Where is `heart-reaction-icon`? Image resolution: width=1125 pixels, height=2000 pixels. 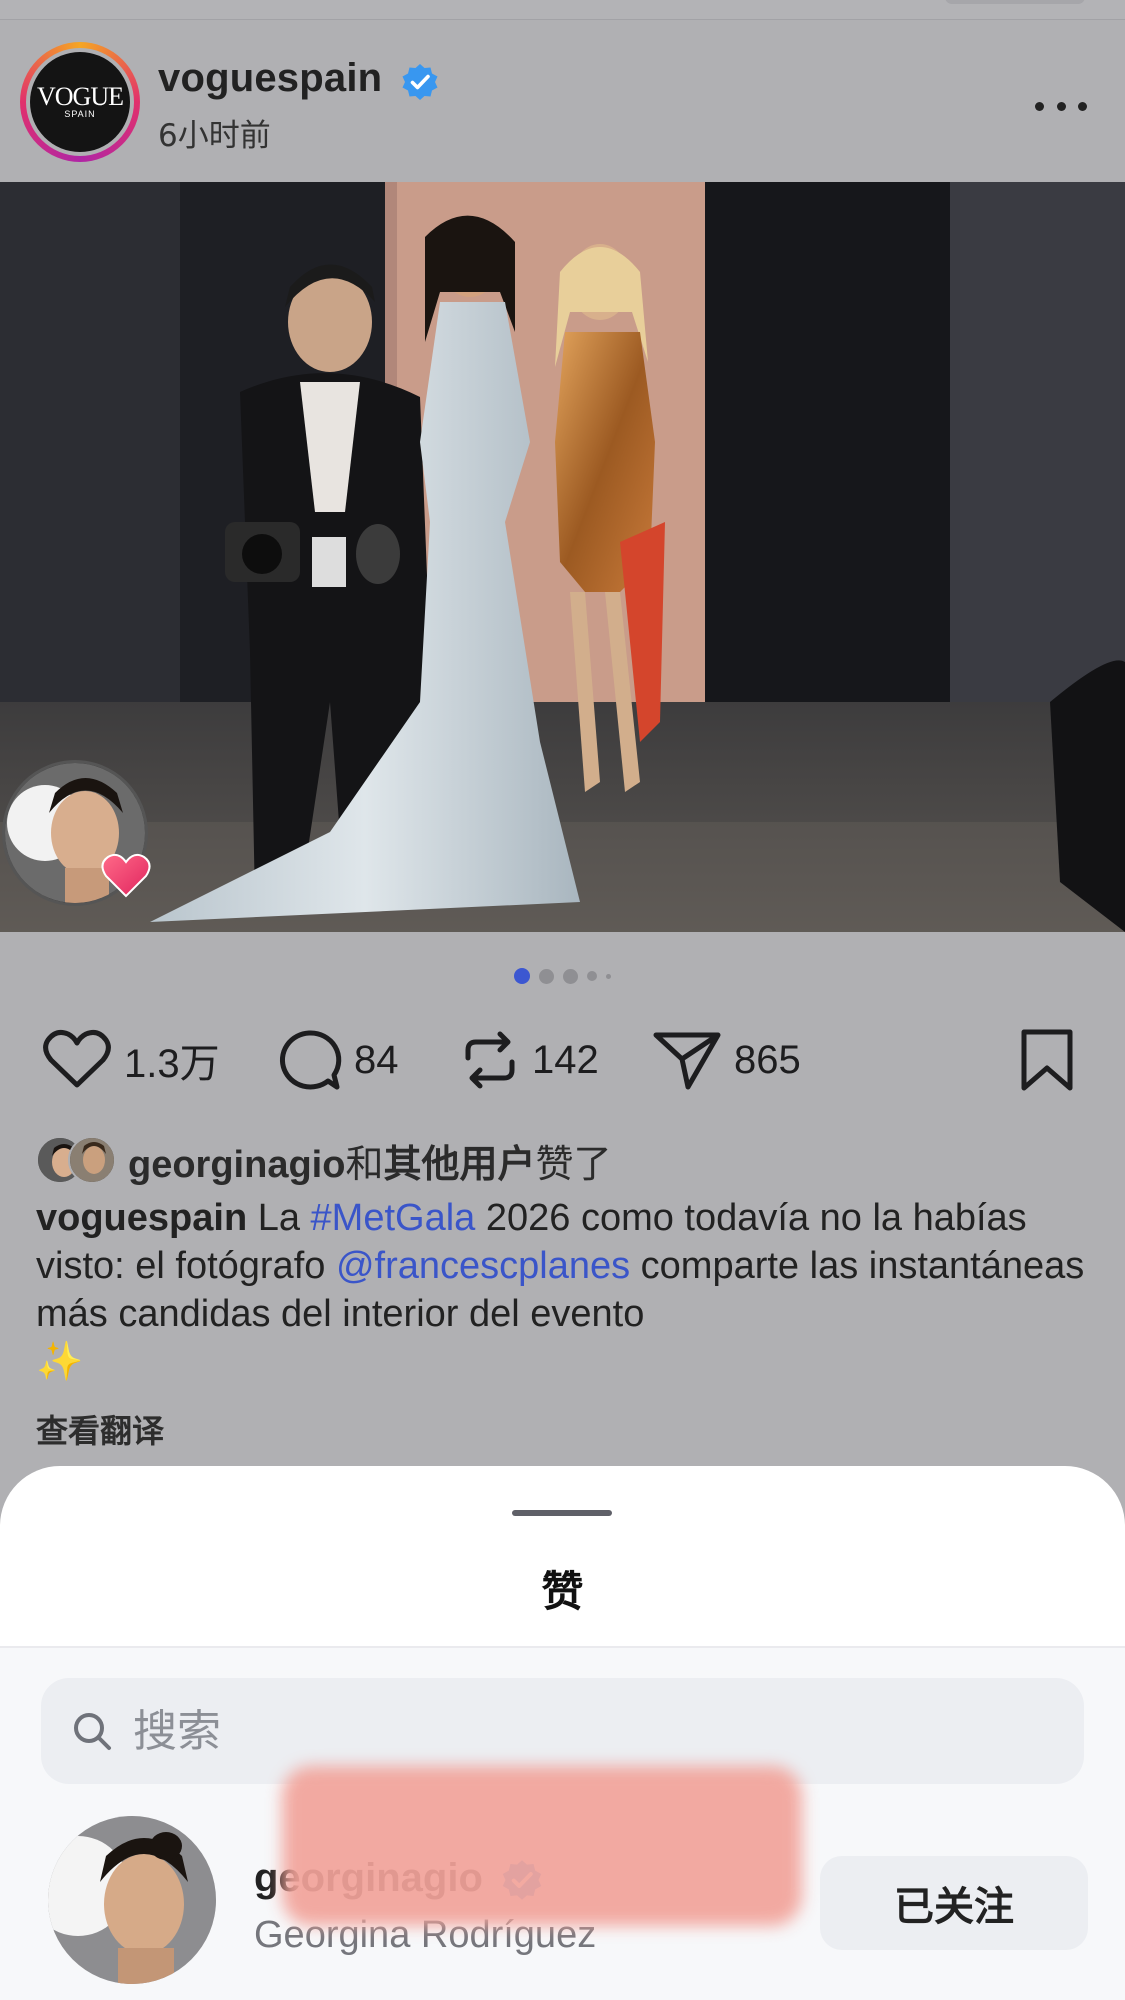 heart-reaction-icon is located at coordinates (126, 875).